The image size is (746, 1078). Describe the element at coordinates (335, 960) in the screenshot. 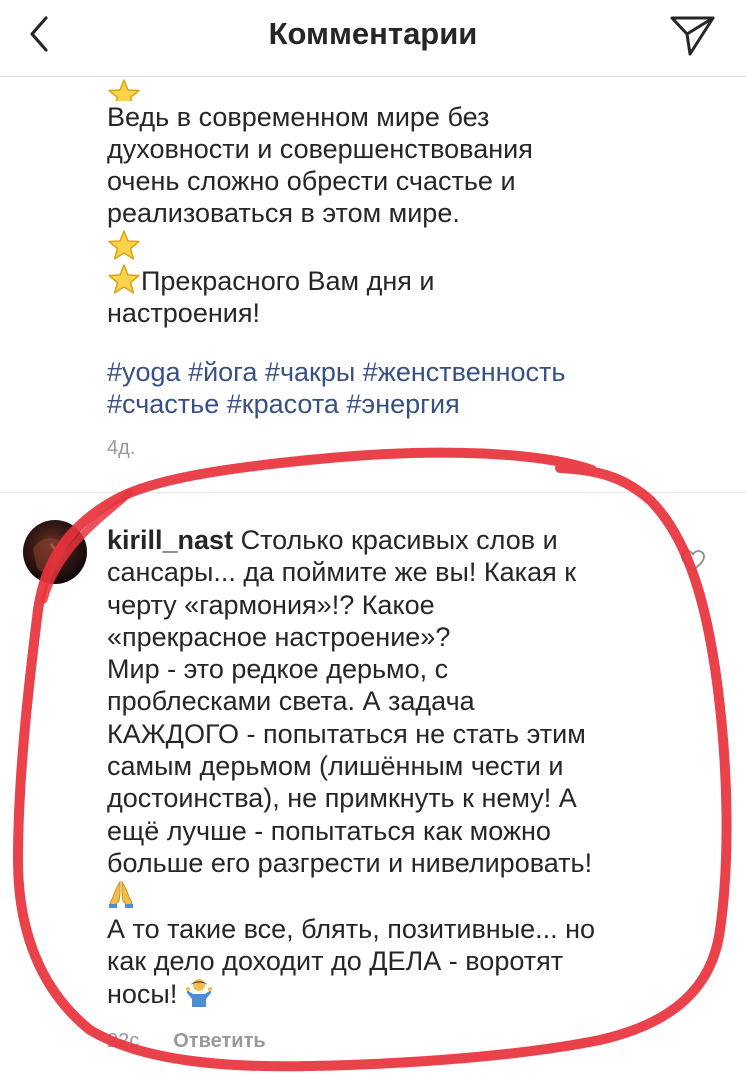

I see `comment-line: как дело доходит до ДЕЛА - воротят` at that location.